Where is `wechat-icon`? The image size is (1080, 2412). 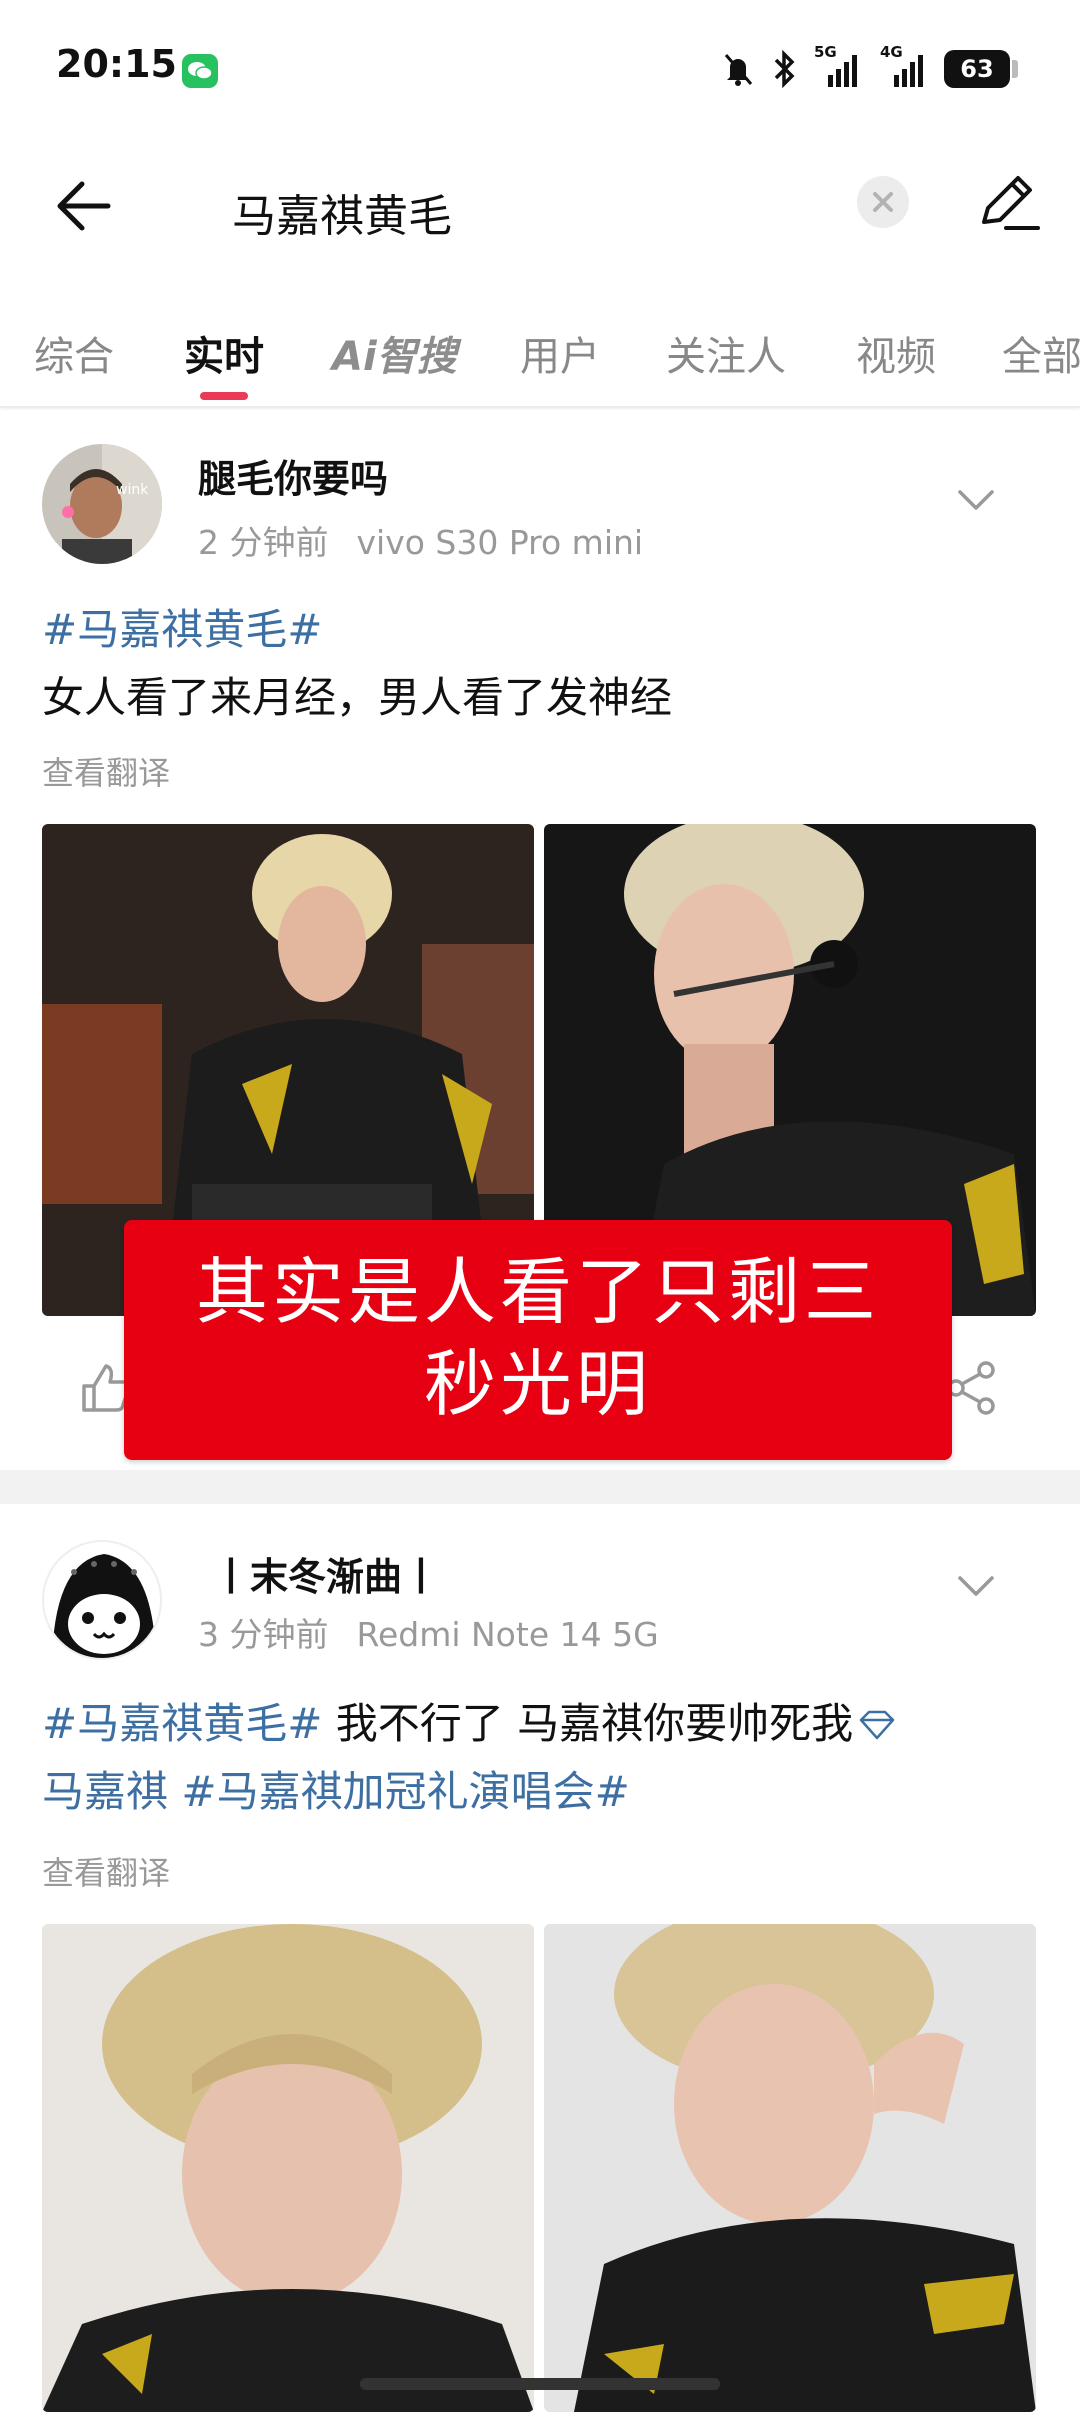
wechat-icon is located at coordinates (200, 71).